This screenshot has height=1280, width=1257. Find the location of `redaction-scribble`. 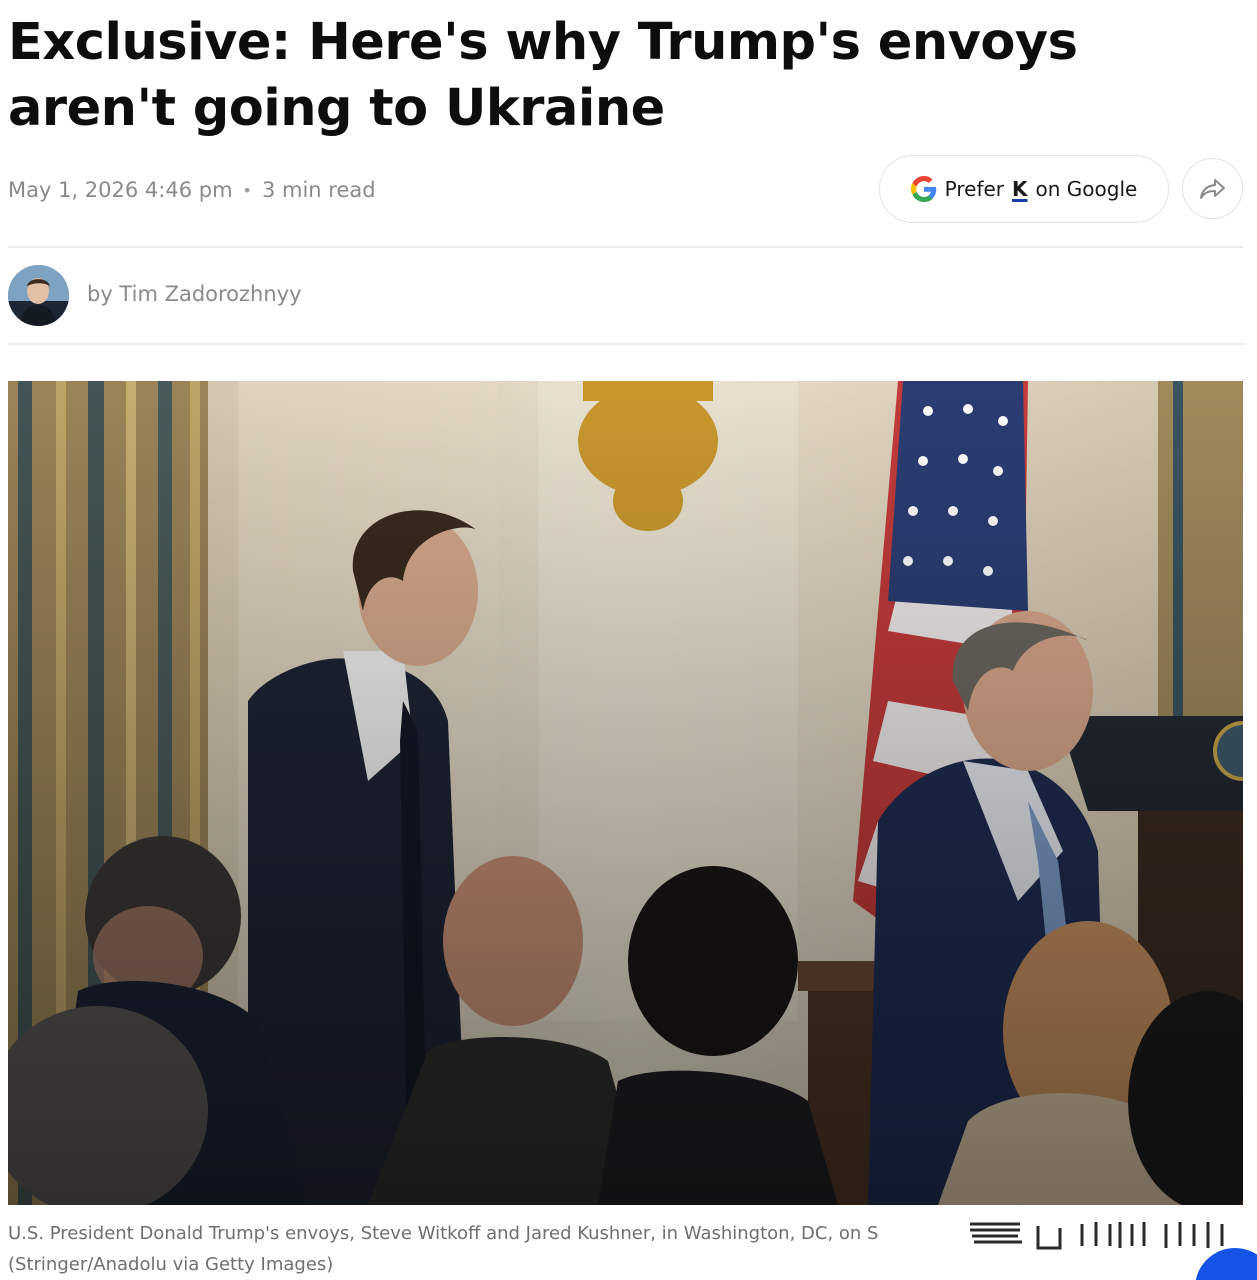

redaction-scribble is located at coordinates (1097, 1236).